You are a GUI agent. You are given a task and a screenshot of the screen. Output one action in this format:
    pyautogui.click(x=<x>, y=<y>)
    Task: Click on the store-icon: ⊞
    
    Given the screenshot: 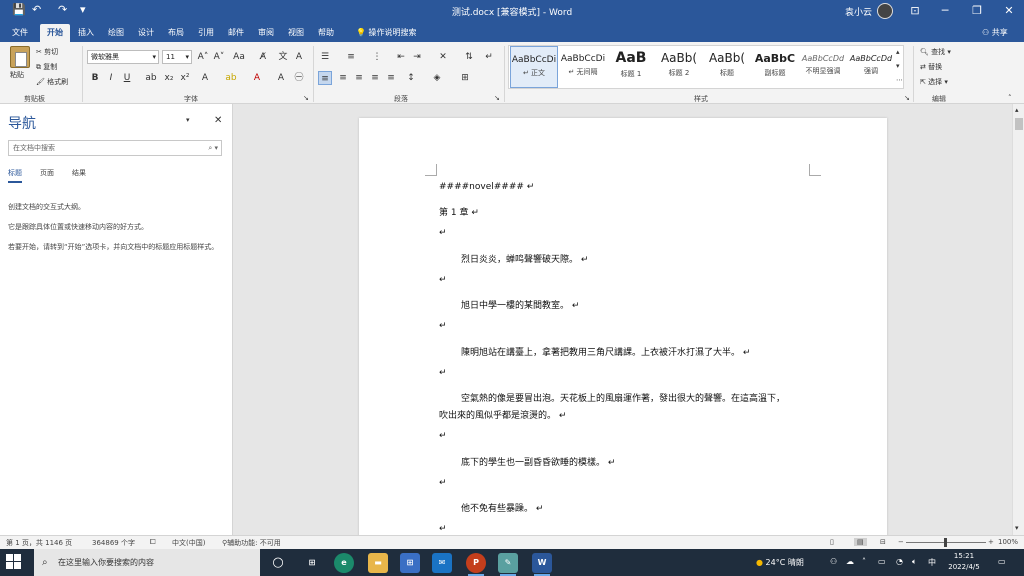 What is the action you would take?
    pyautogui.click(x=410, y=563)
    